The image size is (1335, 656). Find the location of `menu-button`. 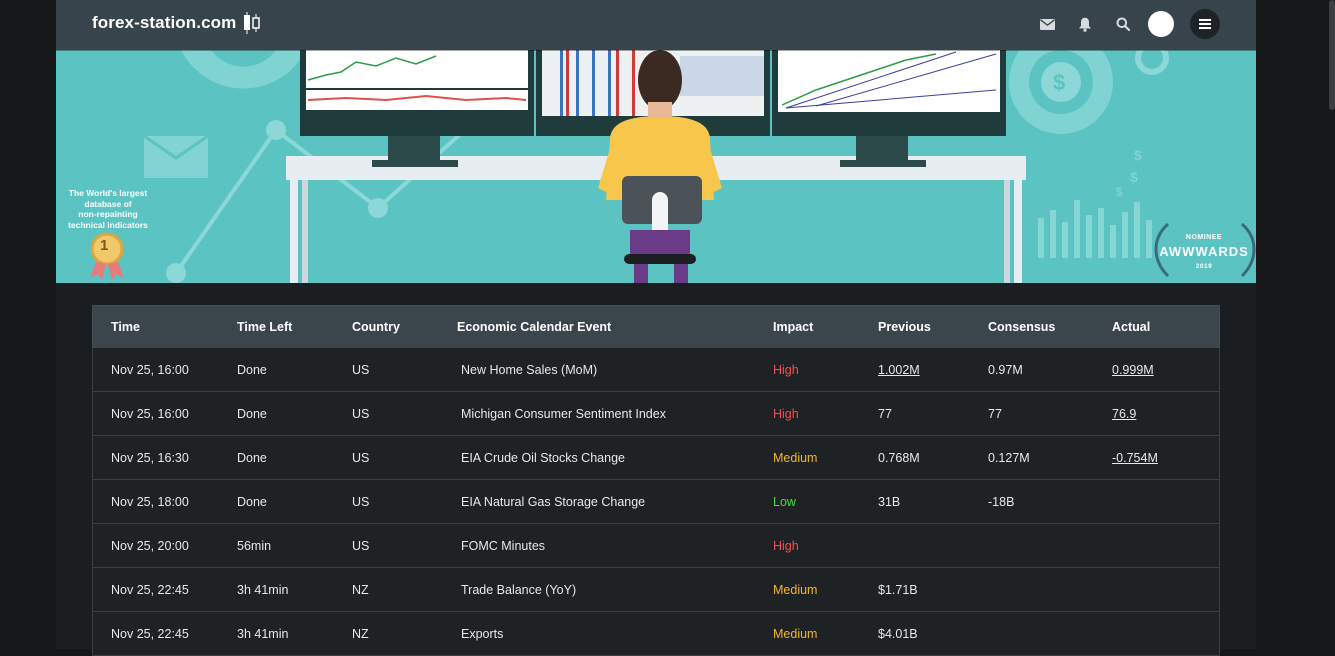

menu-button is located at coordinates (1205, 24).